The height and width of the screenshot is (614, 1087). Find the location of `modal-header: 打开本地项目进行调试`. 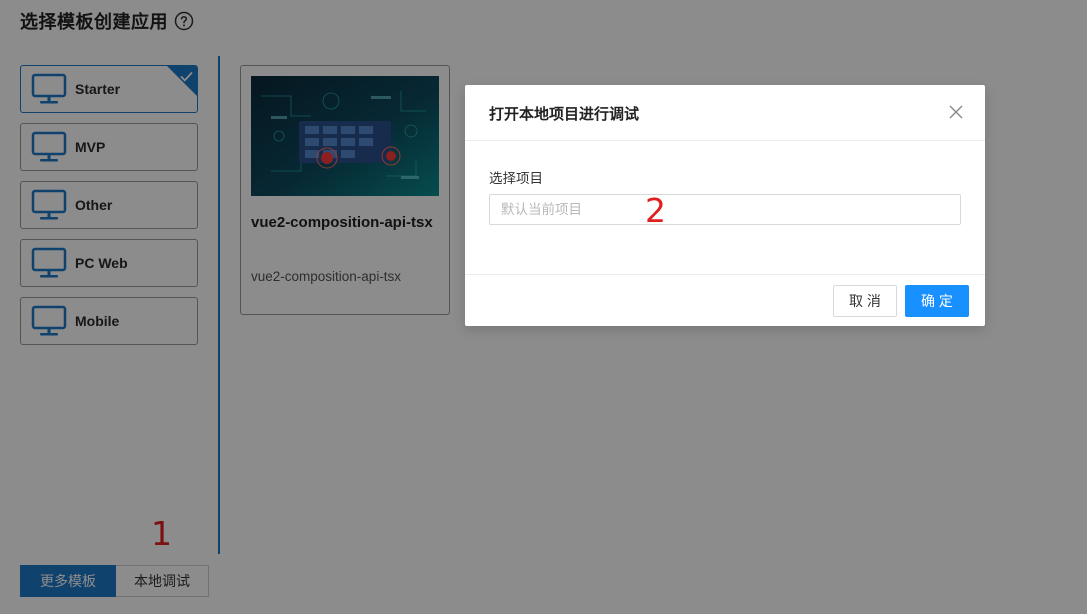

modal-header: 打开本地项目进行调试 is located at coordinates (725, 113).